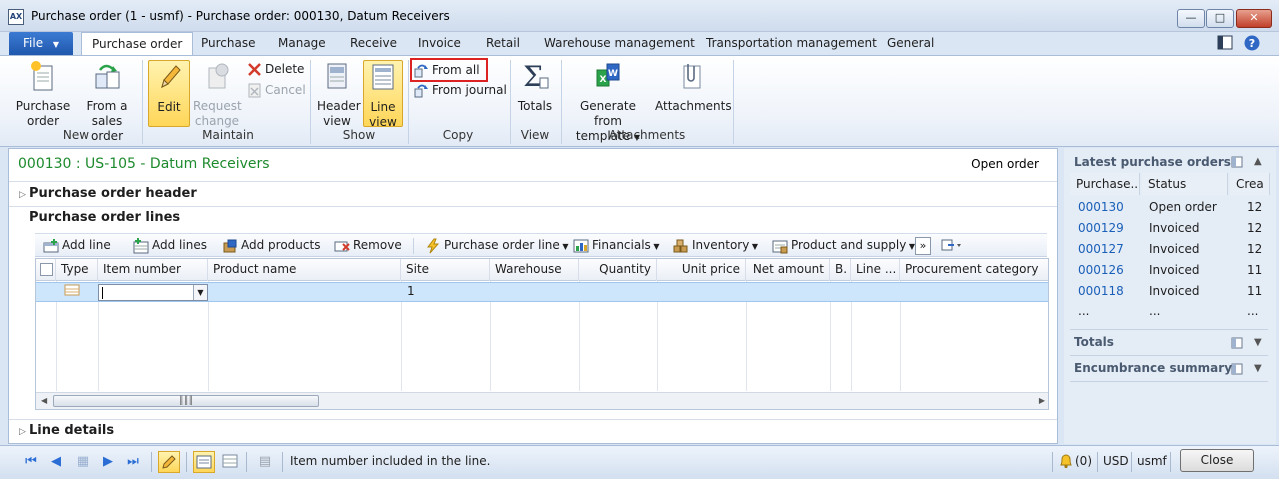 The image size is (1279, 479). What do you see at coordinates (496, 246) in the screenshot?
I see `purchase-order-line-menu: Purchase order line ▼` at bounding box center [496, 246].